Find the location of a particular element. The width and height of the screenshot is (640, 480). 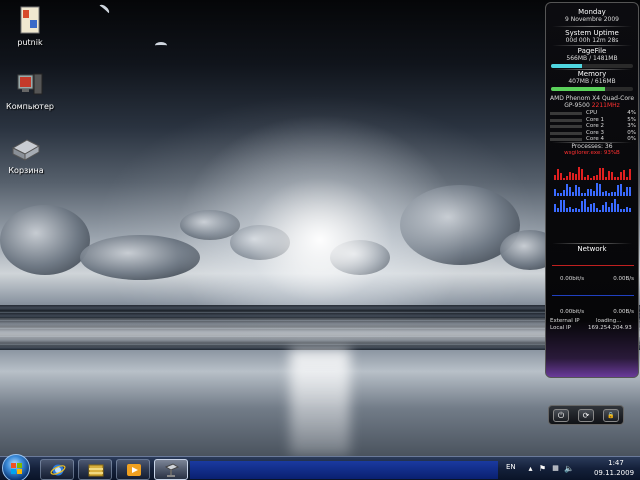

windows-logo-icon is located at coordinates (17, 469).